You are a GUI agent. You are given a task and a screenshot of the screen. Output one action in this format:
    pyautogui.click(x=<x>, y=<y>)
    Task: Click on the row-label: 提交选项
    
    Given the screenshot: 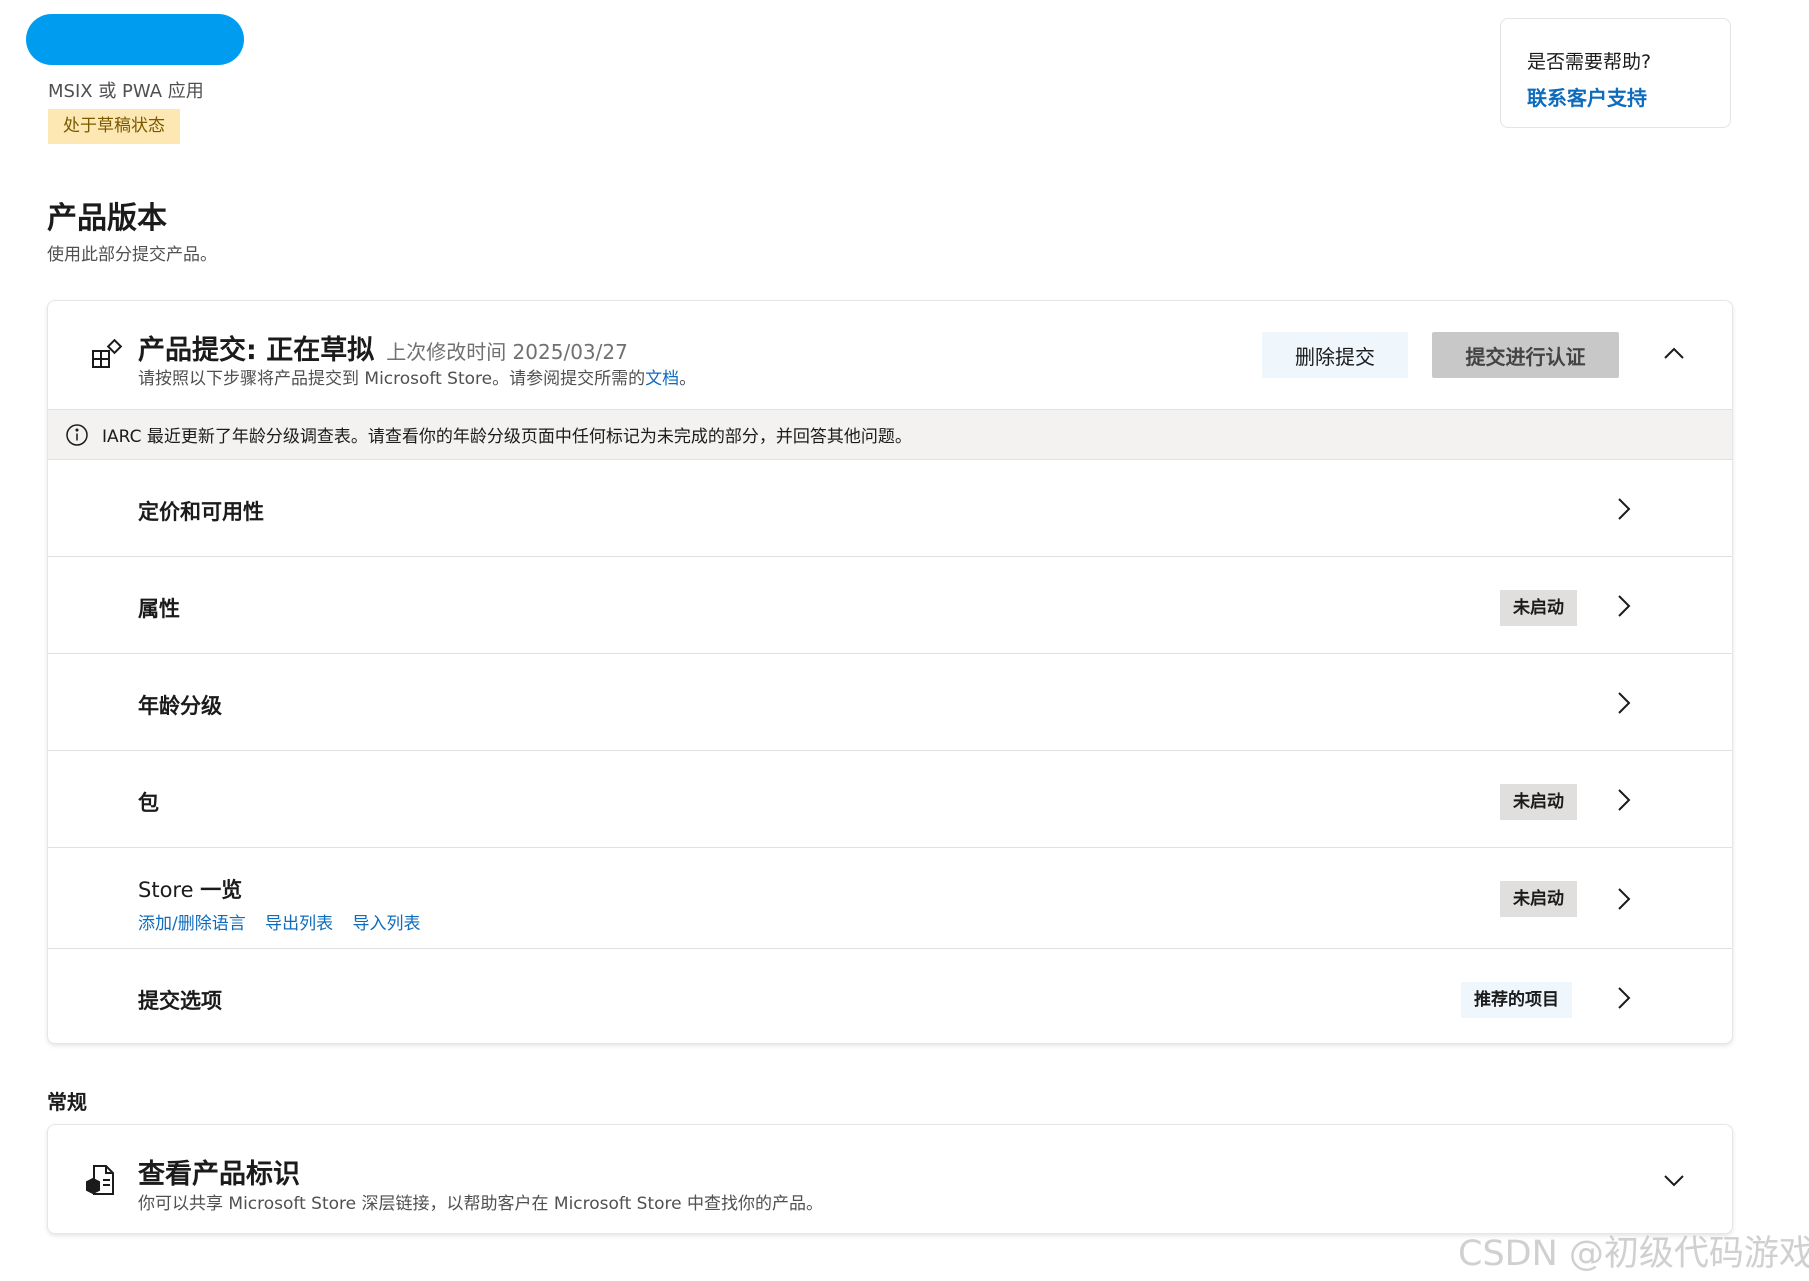 What is the action you would take?
    pyautogui.click(x=180, y=1001)
    